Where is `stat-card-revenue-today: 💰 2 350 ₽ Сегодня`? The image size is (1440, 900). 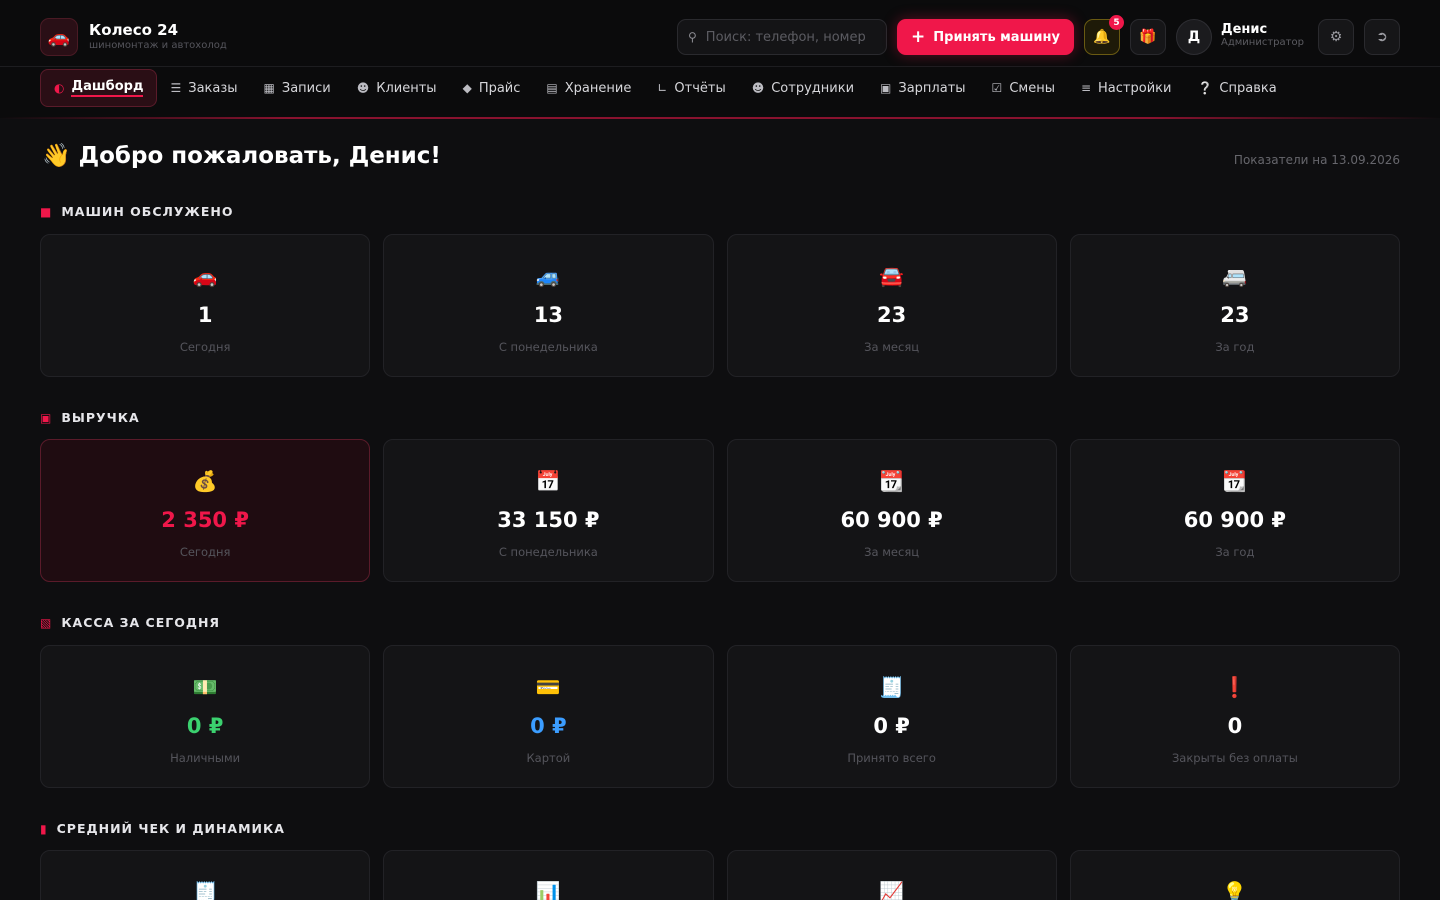
stat-card-revenue-today: 💰 2 350 ₽ Сегодня is located at coordinates (205, 510).